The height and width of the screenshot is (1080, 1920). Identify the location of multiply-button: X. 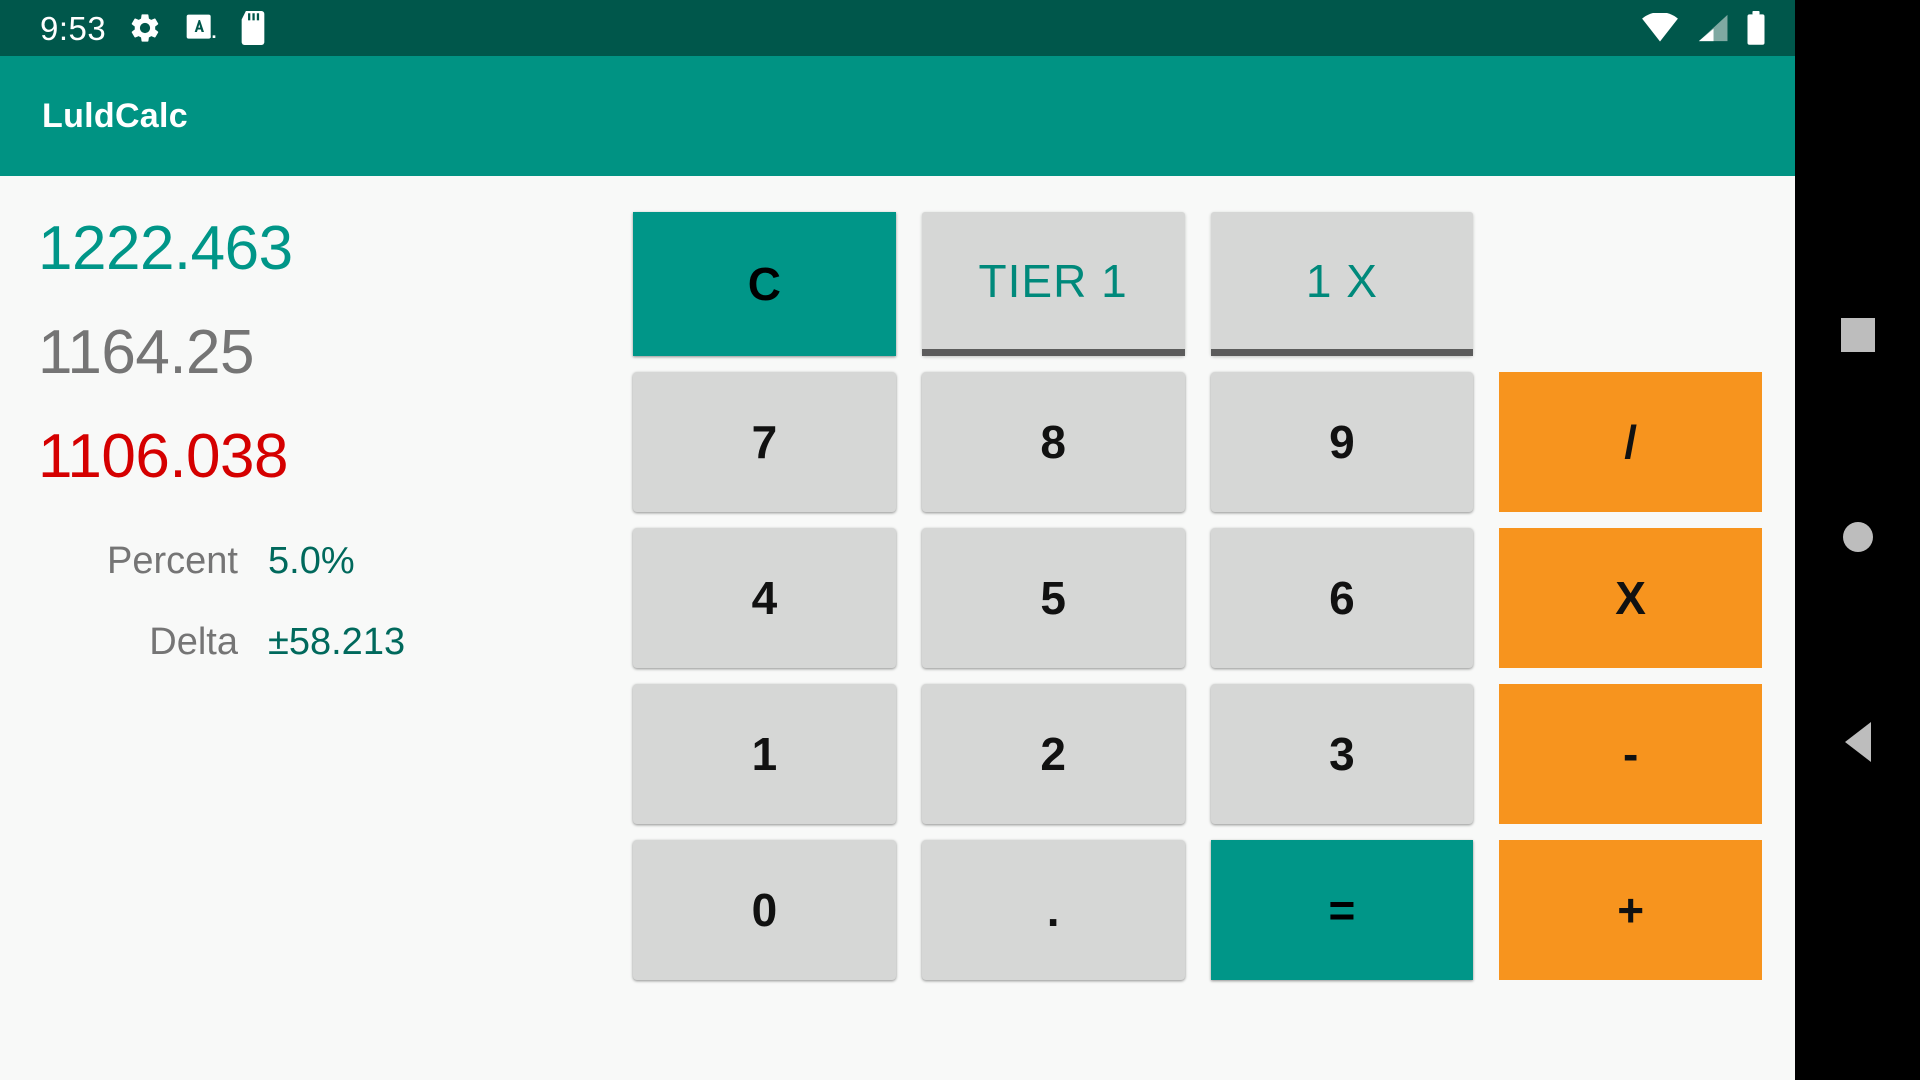
(1630, 598).